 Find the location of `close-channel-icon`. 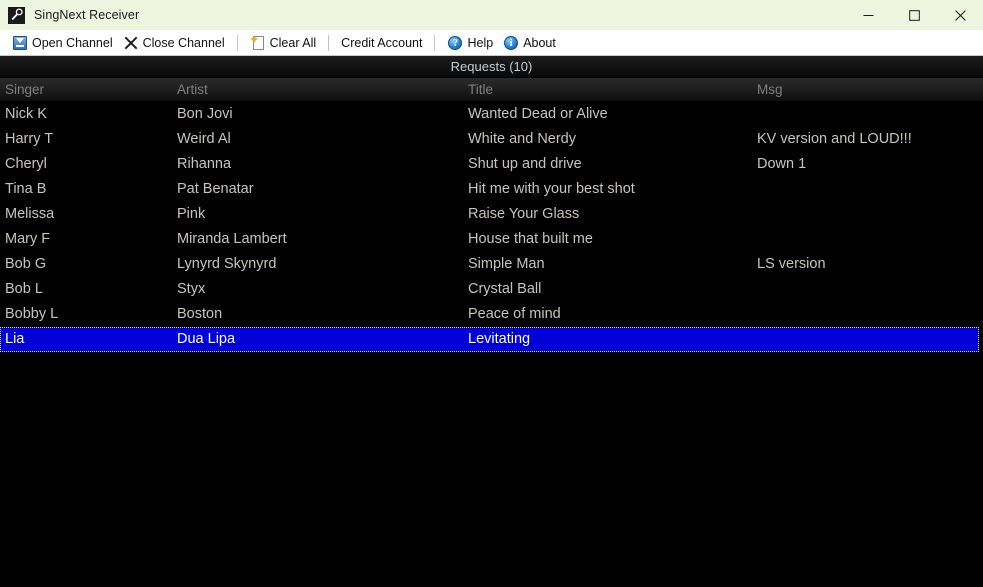

close-channel-icon is located at coordinates (131, 43).